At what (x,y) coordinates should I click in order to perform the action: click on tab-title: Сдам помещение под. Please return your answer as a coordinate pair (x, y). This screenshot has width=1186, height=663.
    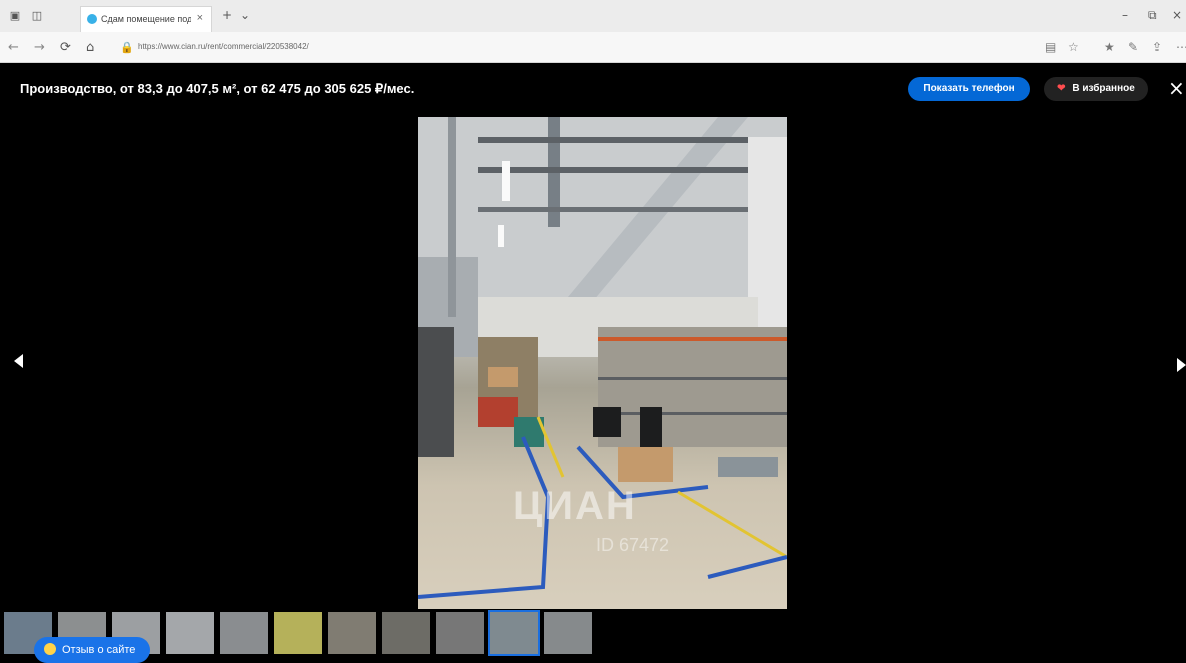
    Looking at the image, I should click on (146, 19).